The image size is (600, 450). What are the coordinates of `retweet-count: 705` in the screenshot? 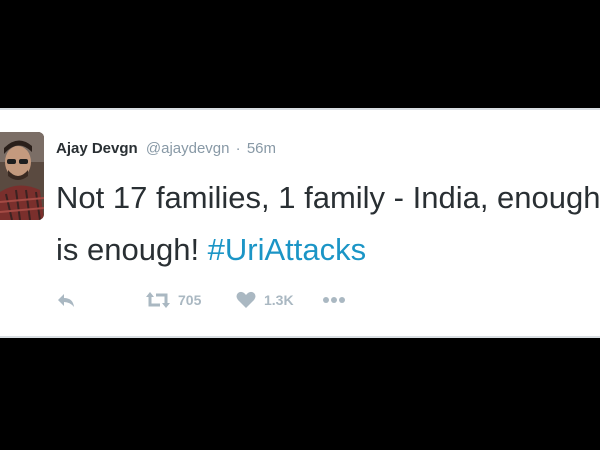 It's located at (190, 300).